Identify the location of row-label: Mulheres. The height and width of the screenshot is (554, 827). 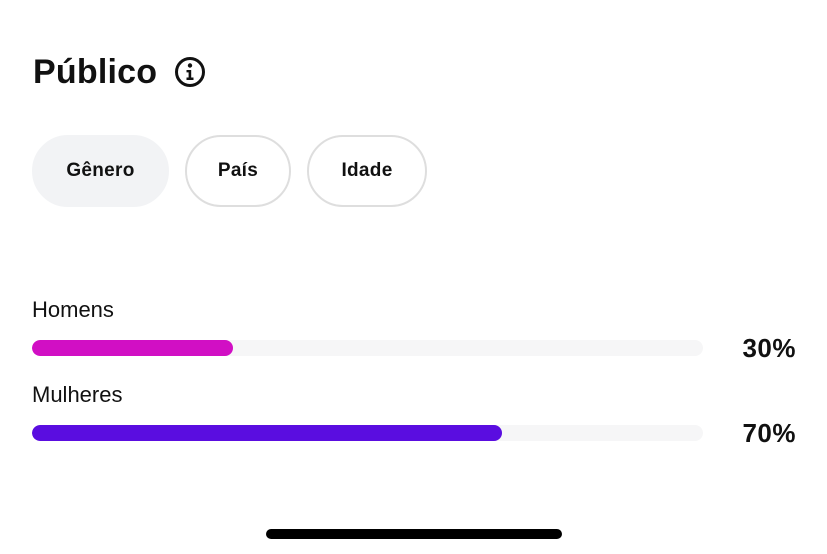
(77, 394).